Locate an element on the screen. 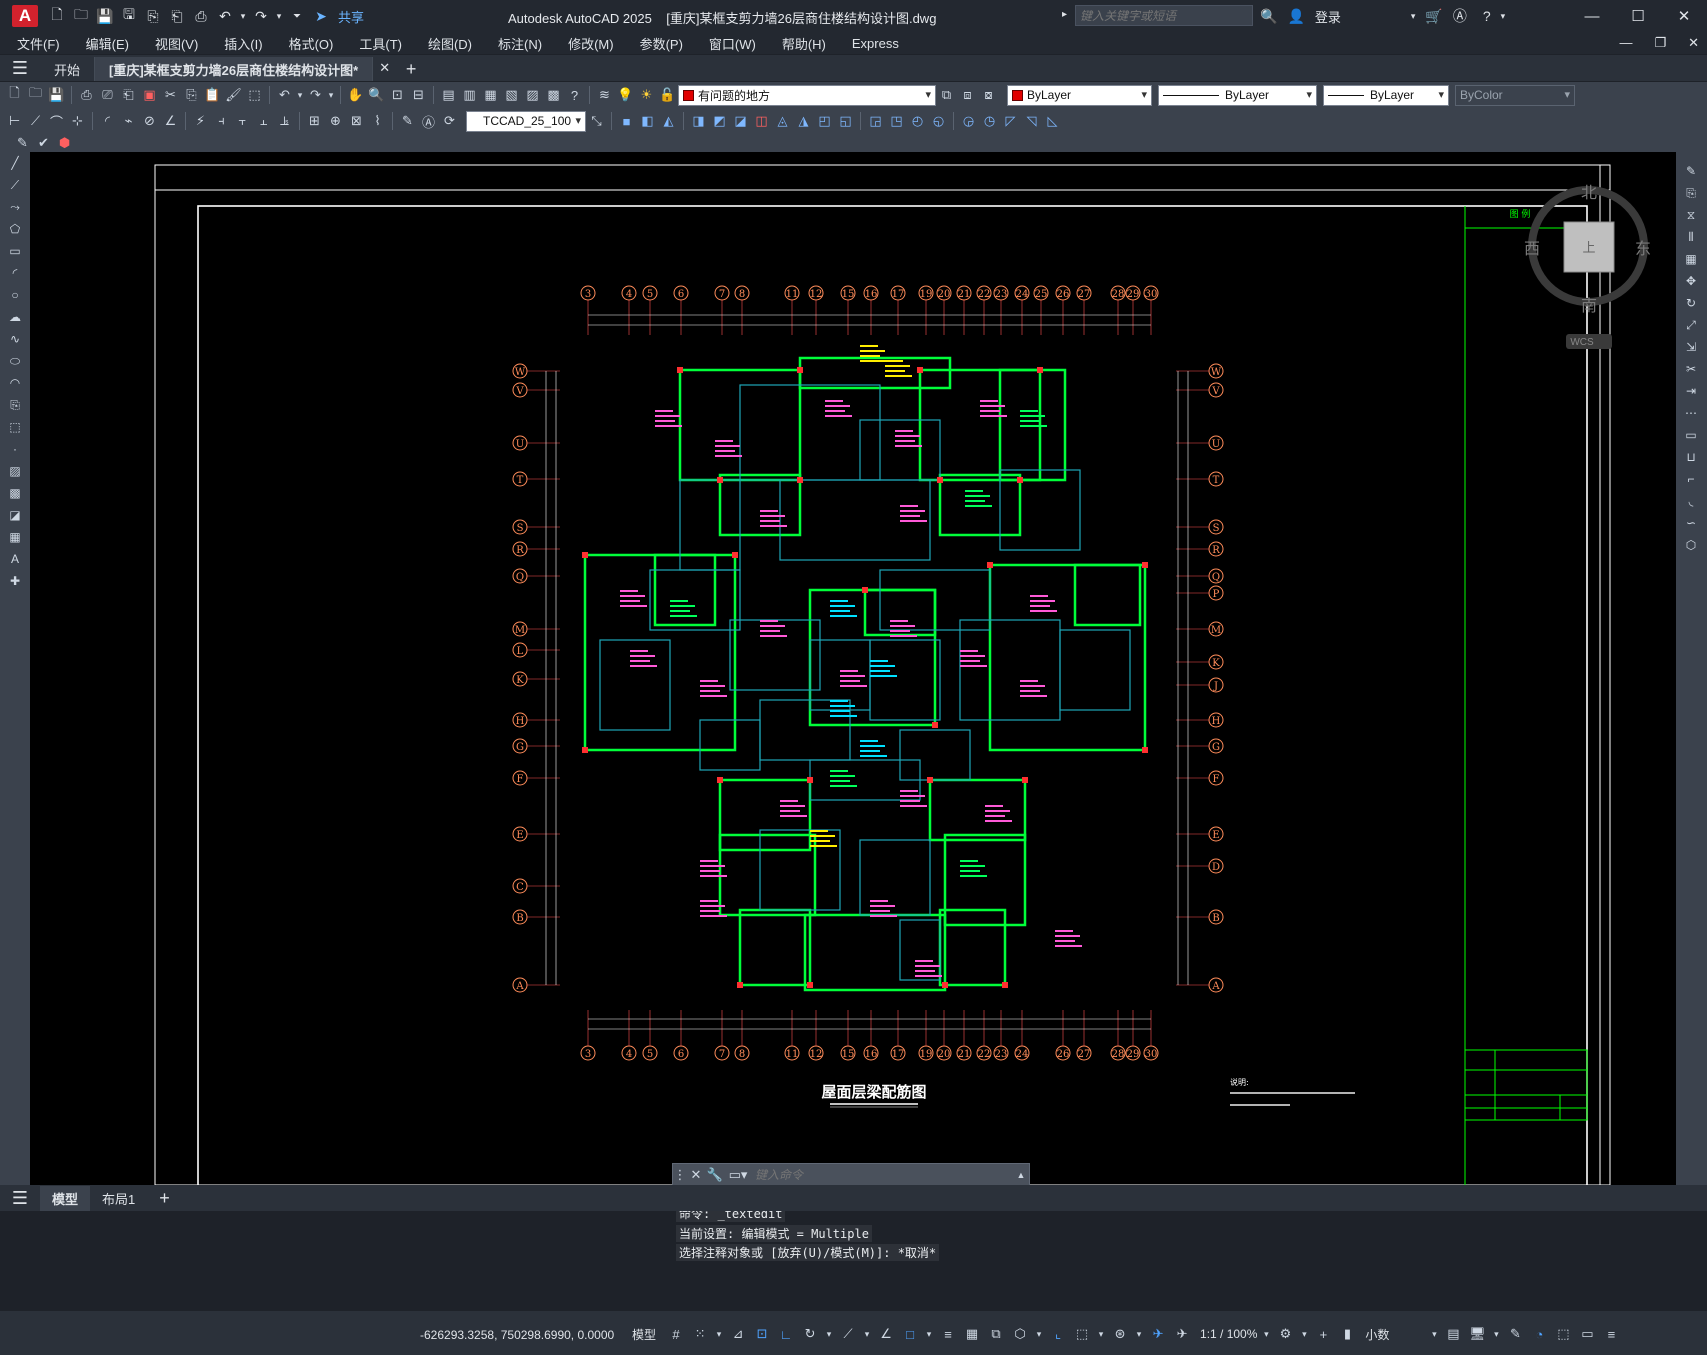 The height and width of the screenshot is (1355, 1707). dim-linear-icon: ⊢ is located at coordinates (14, 121).